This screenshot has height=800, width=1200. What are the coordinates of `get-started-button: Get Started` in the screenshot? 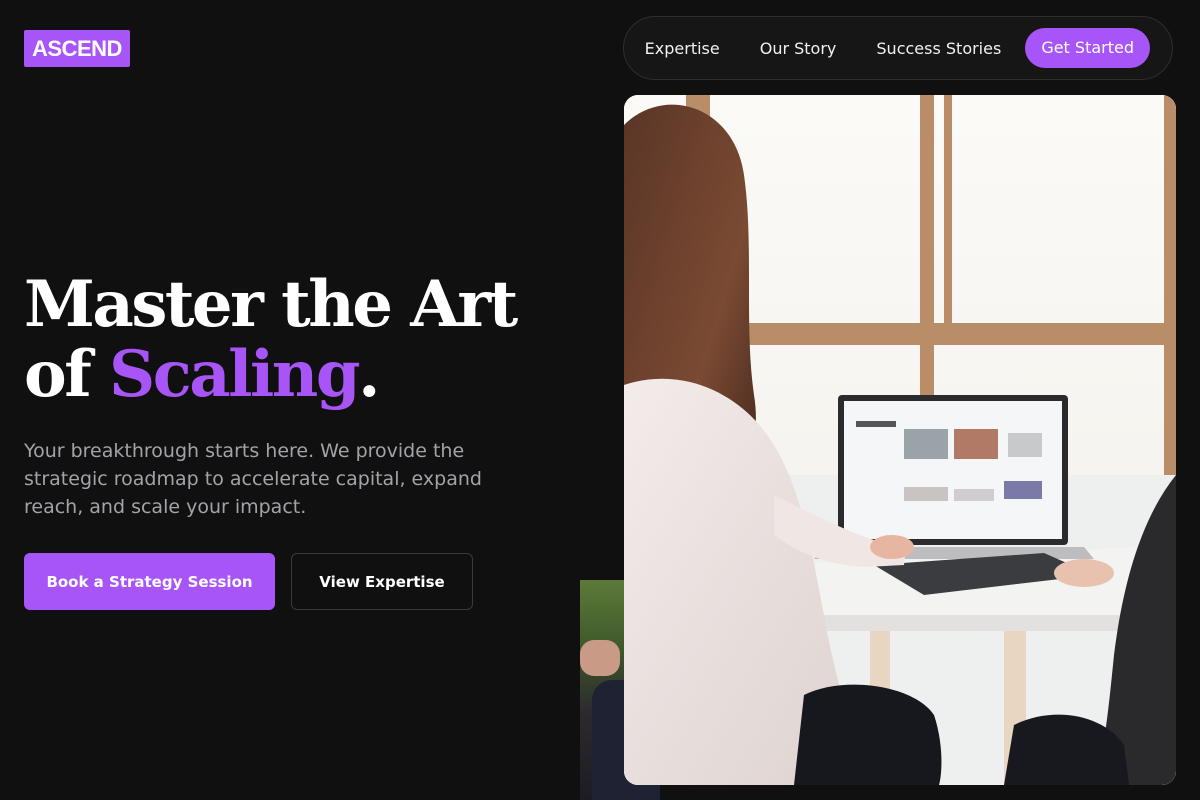 It's located at (1087, 48).